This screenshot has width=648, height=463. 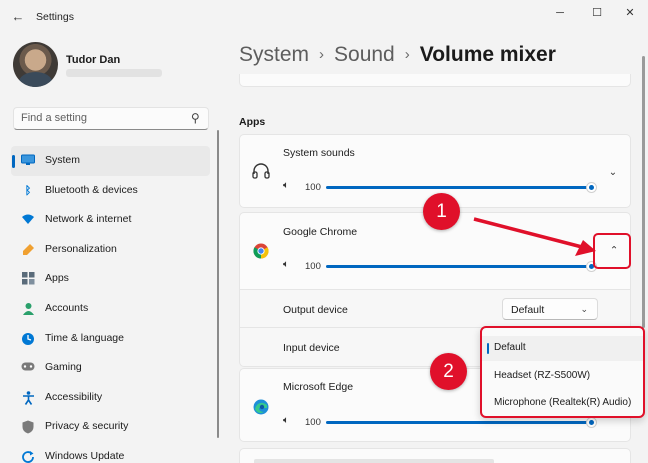 I want to click on sidebar-scrollbar, so click(x=218, y=284).